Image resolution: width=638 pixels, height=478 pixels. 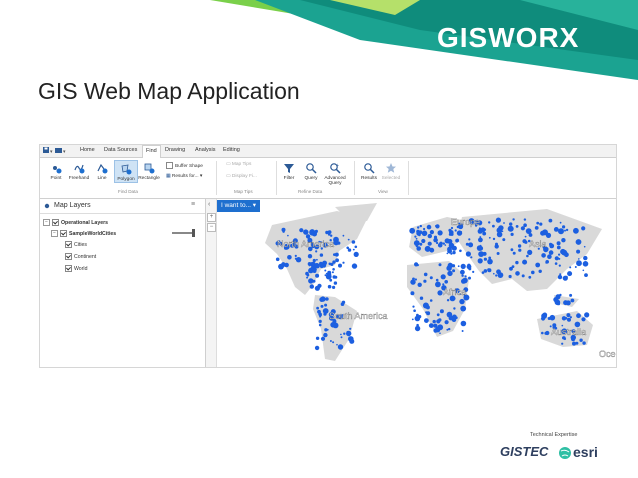 What do you see at coordinates (289, 171) in the screenshot?
I see `filter-button: Filter` at bounding box center [289, 171].